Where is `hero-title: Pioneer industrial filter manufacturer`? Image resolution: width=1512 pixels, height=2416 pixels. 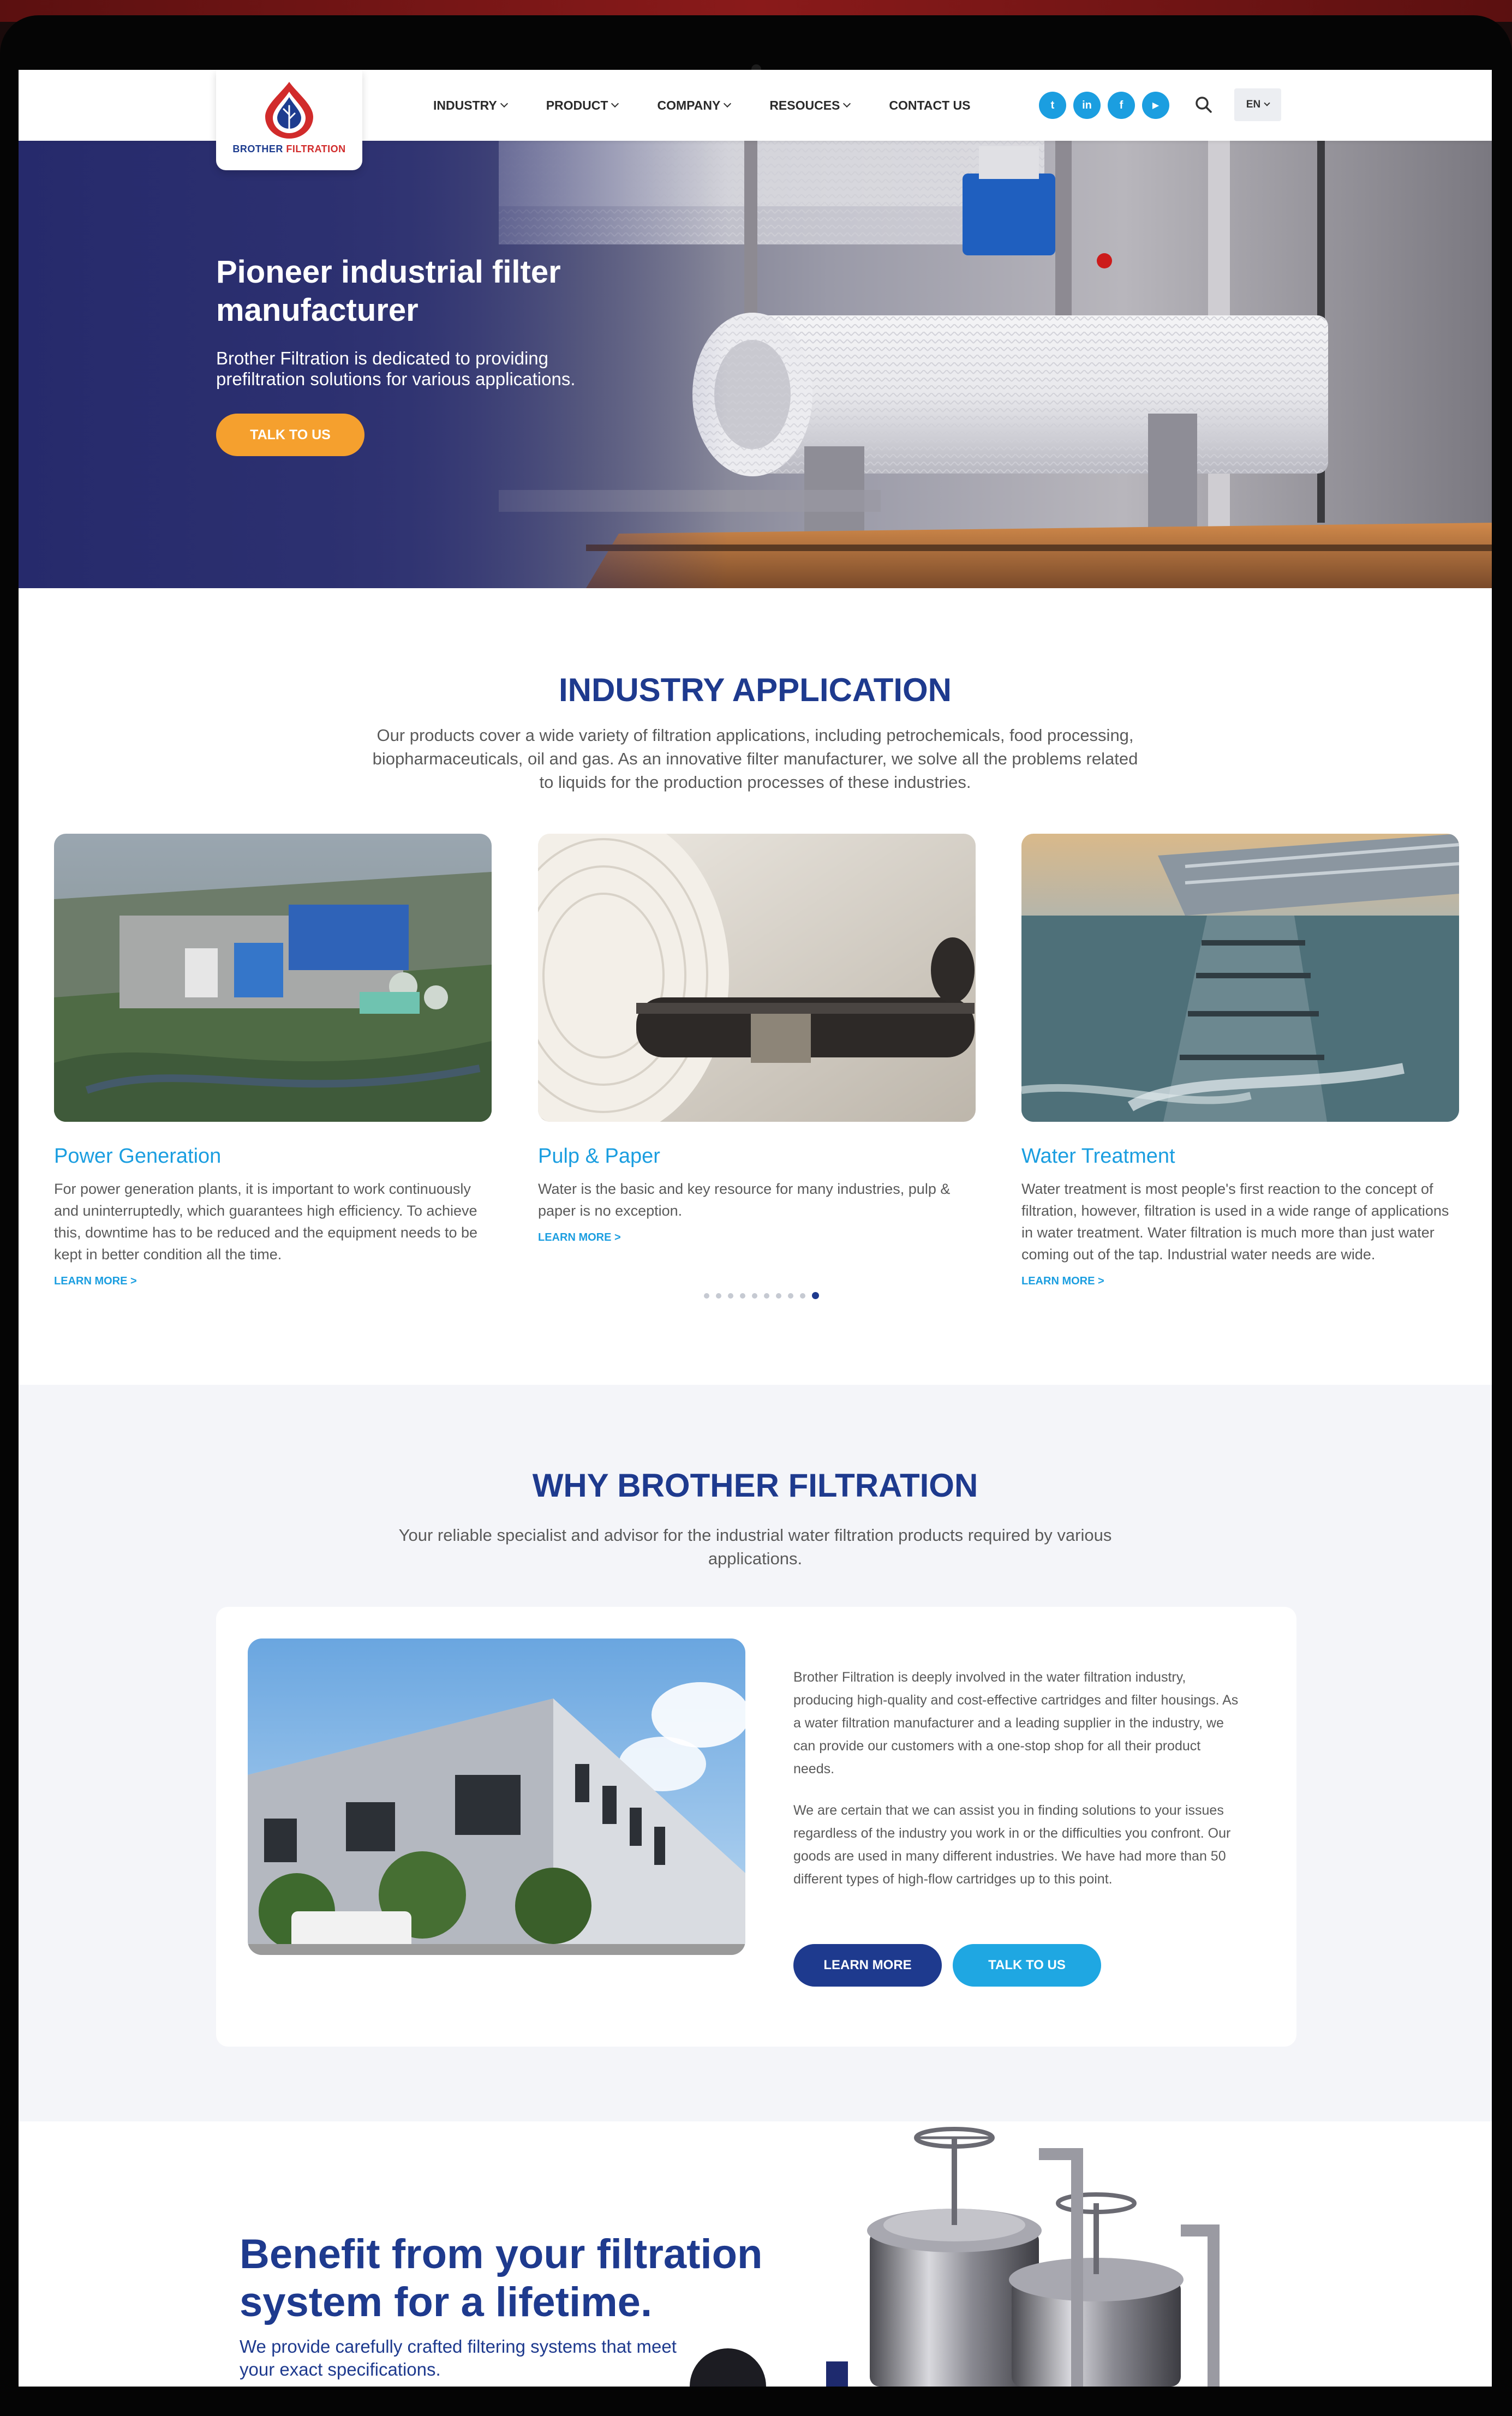 hero-title: Pioneer industrial filter manufacturer is located at coordinates (388, 291).